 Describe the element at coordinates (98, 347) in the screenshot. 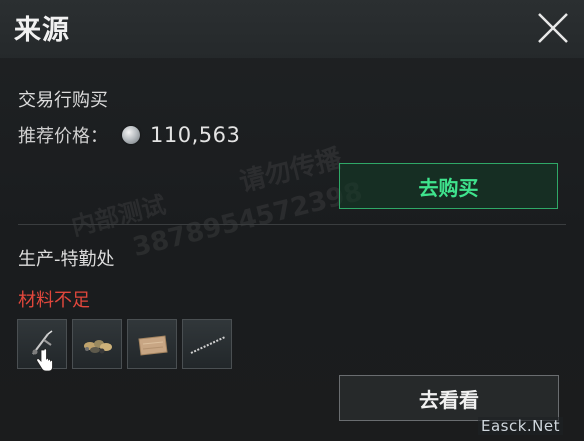

I see `parts-pile-icon` at that location.